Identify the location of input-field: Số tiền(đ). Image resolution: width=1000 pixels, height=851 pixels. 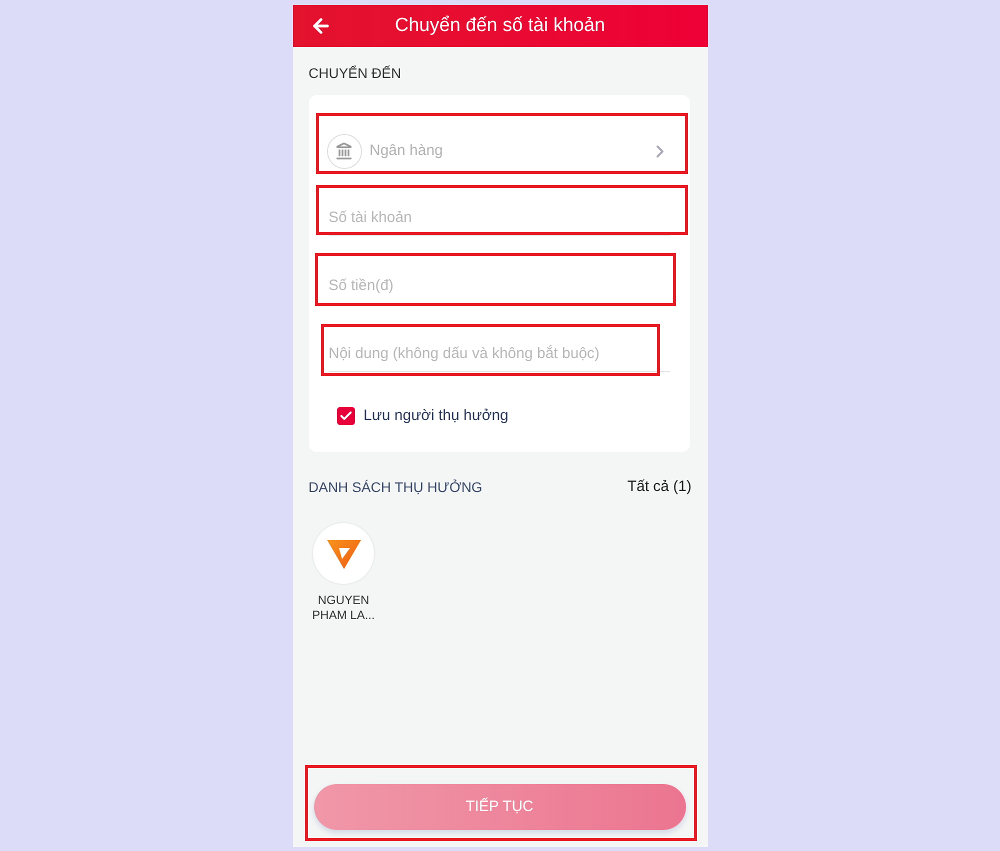
(499, 286).